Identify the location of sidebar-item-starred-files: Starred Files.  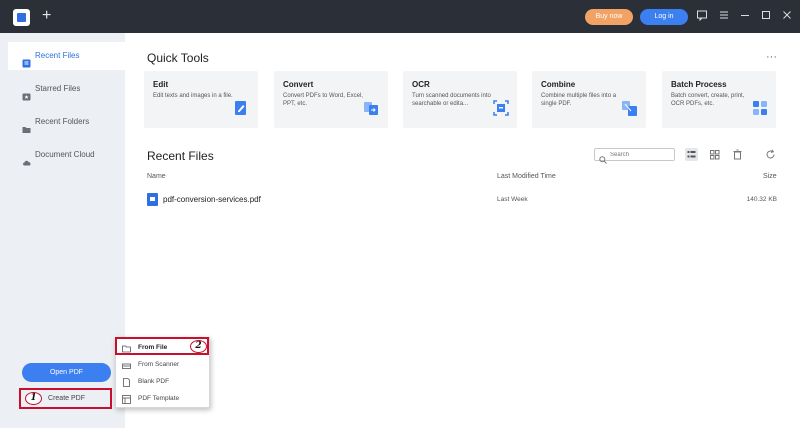
(66, 89).